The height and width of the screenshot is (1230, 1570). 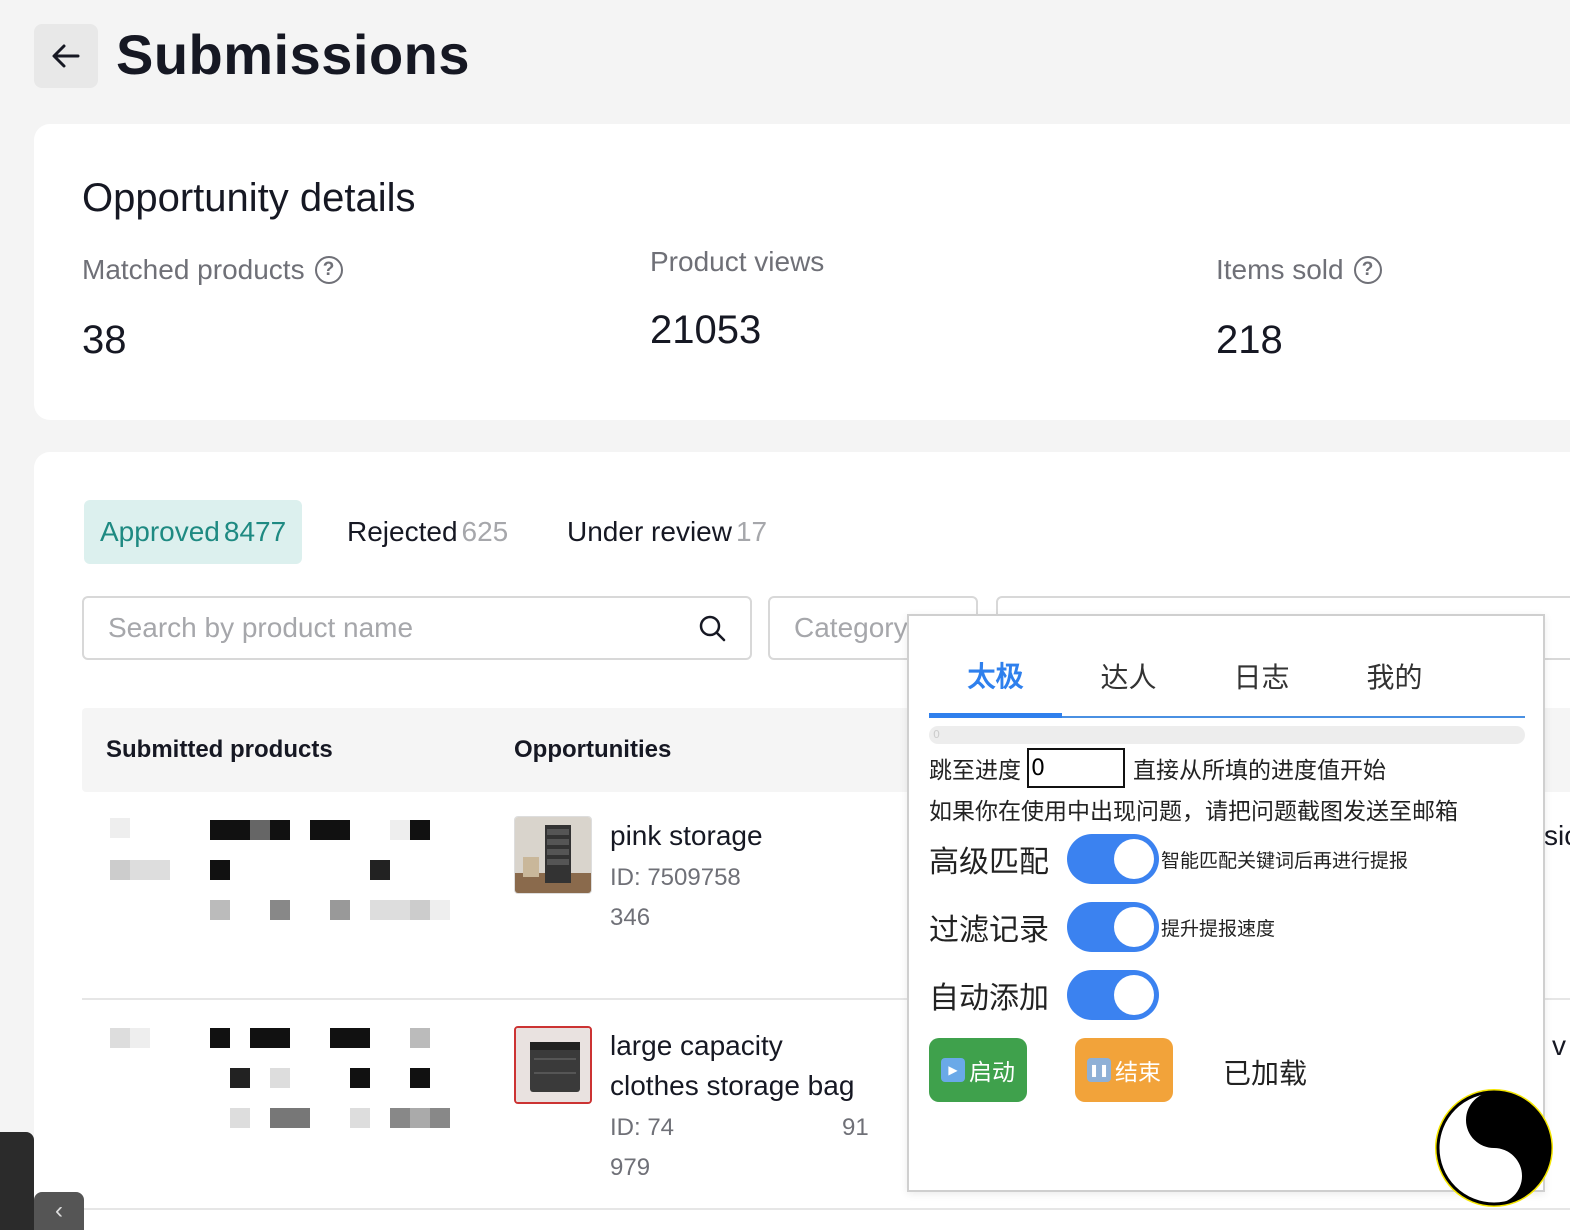 I want to click on arrow-left-icon, so click(x=66, y=56).